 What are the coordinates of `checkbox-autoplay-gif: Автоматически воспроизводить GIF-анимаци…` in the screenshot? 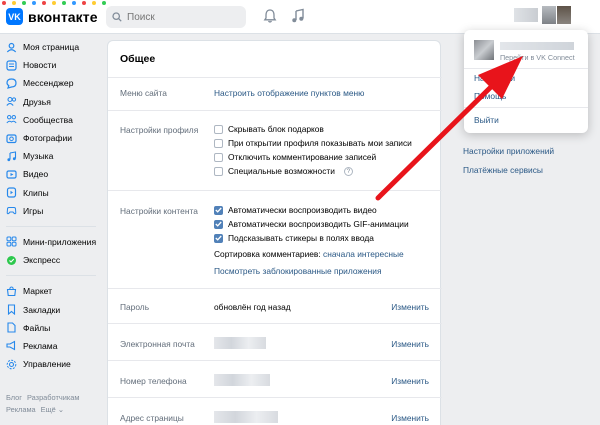 It's located at (311, 224).